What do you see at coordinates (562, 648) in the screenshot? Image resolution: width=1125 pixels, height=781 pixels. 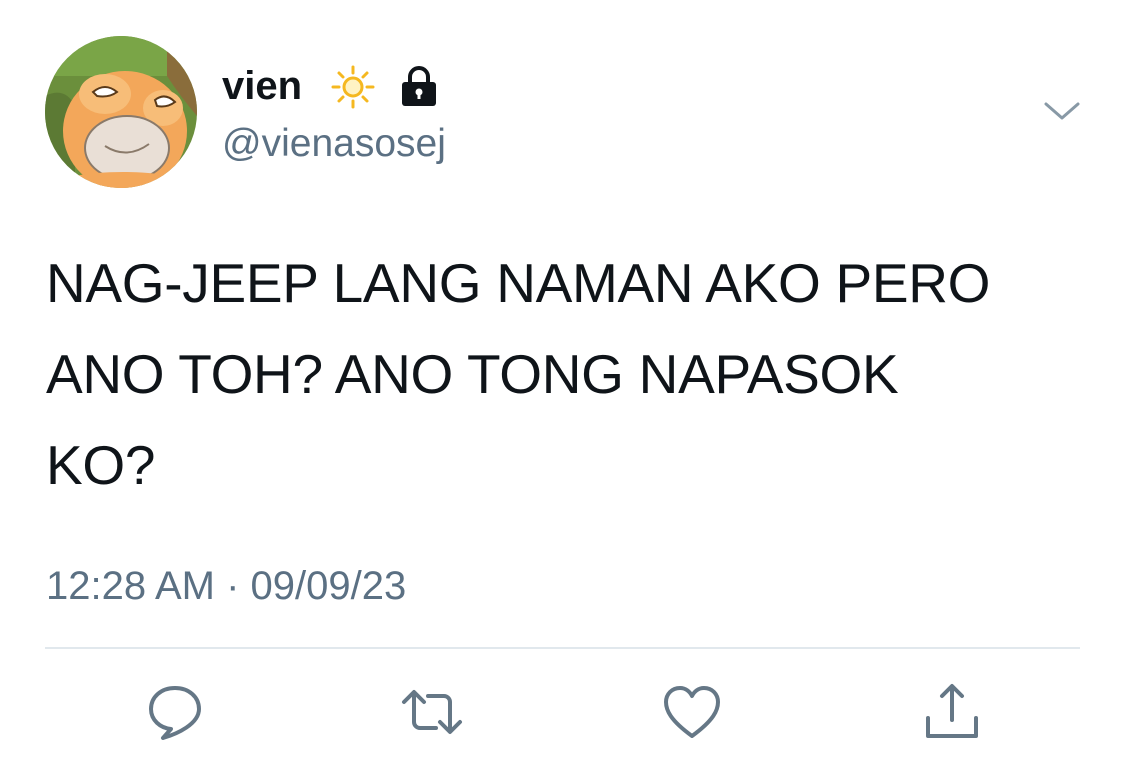 I see `divider` at bounding box center [562, 648].